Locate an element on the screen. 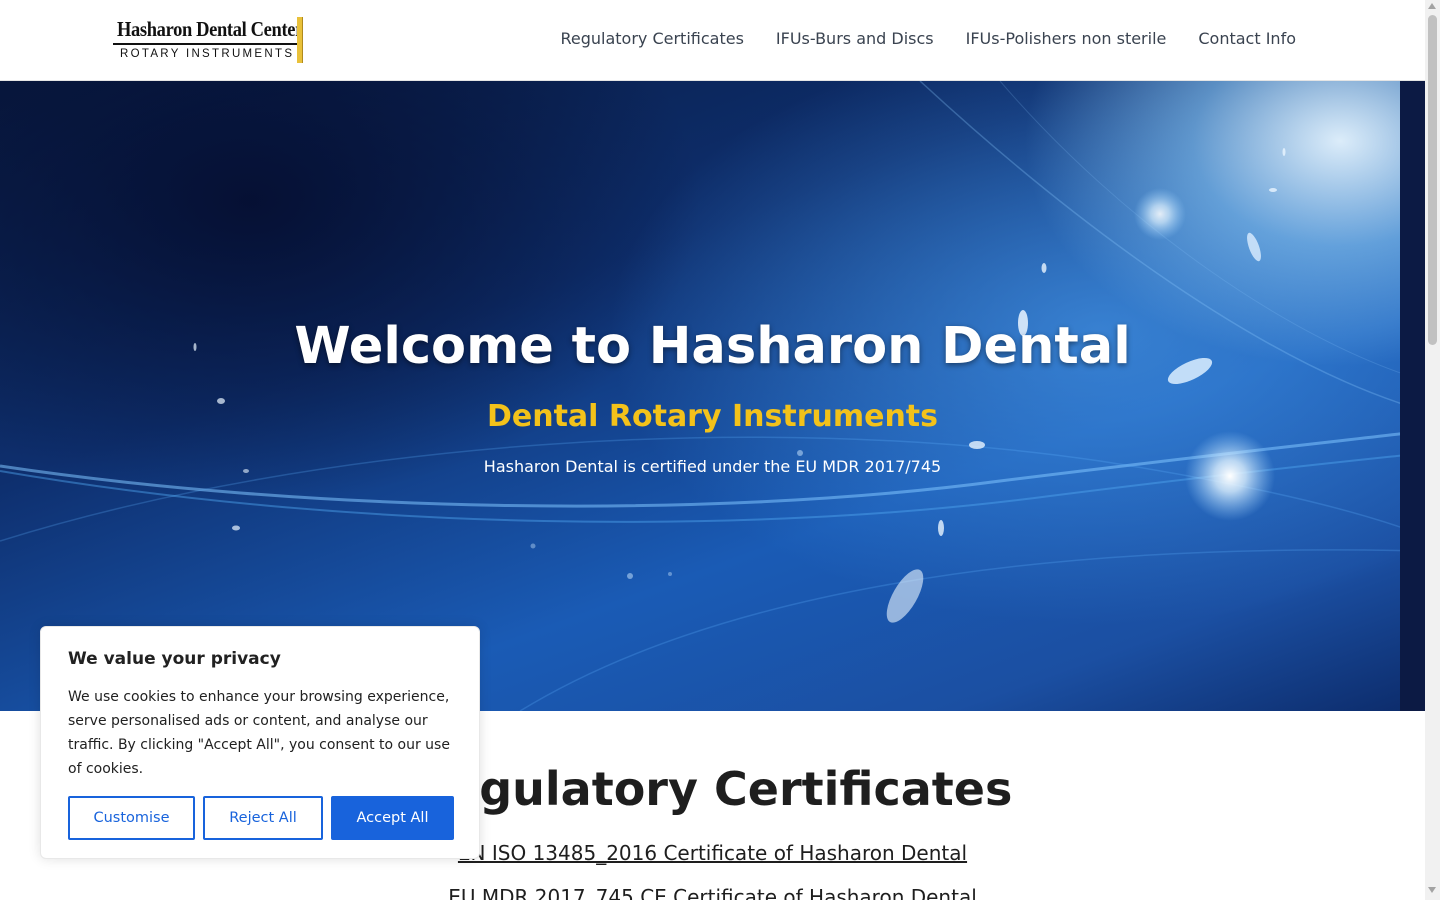  logo-subtitle: ROTARY INSTRUMENTS is located at coordinates (207, 54).